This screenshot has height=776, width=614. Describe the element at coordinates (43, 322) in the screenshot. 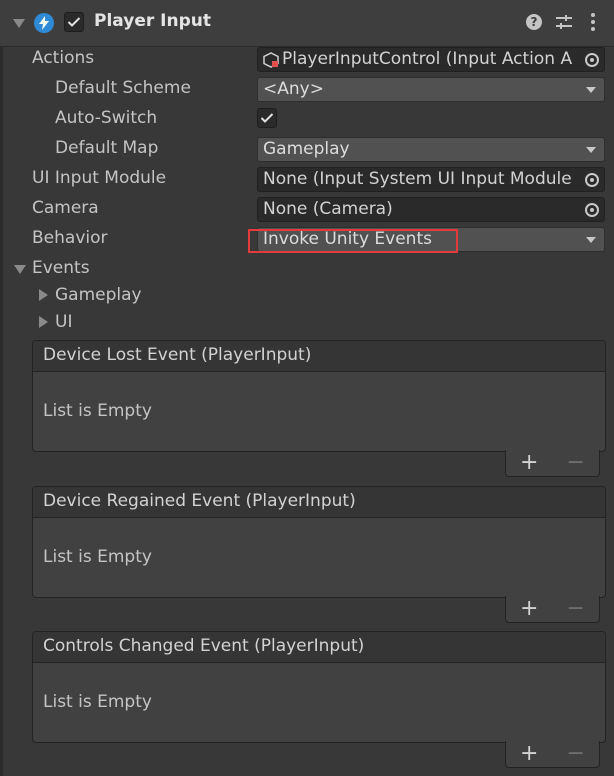

I see `ui-foldout-arrow-icon` at that location.